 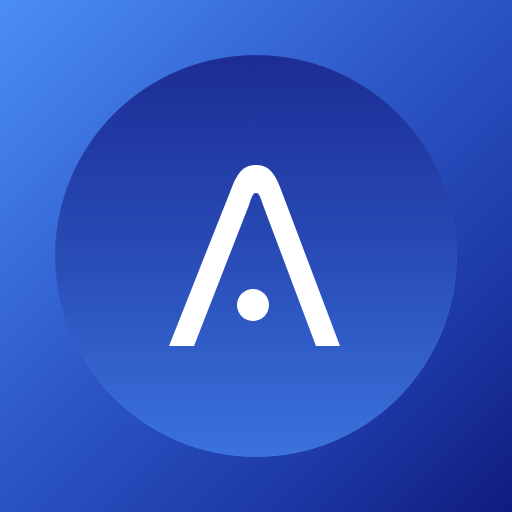 I want to click on logo-dot, so click(x=253, y=305).